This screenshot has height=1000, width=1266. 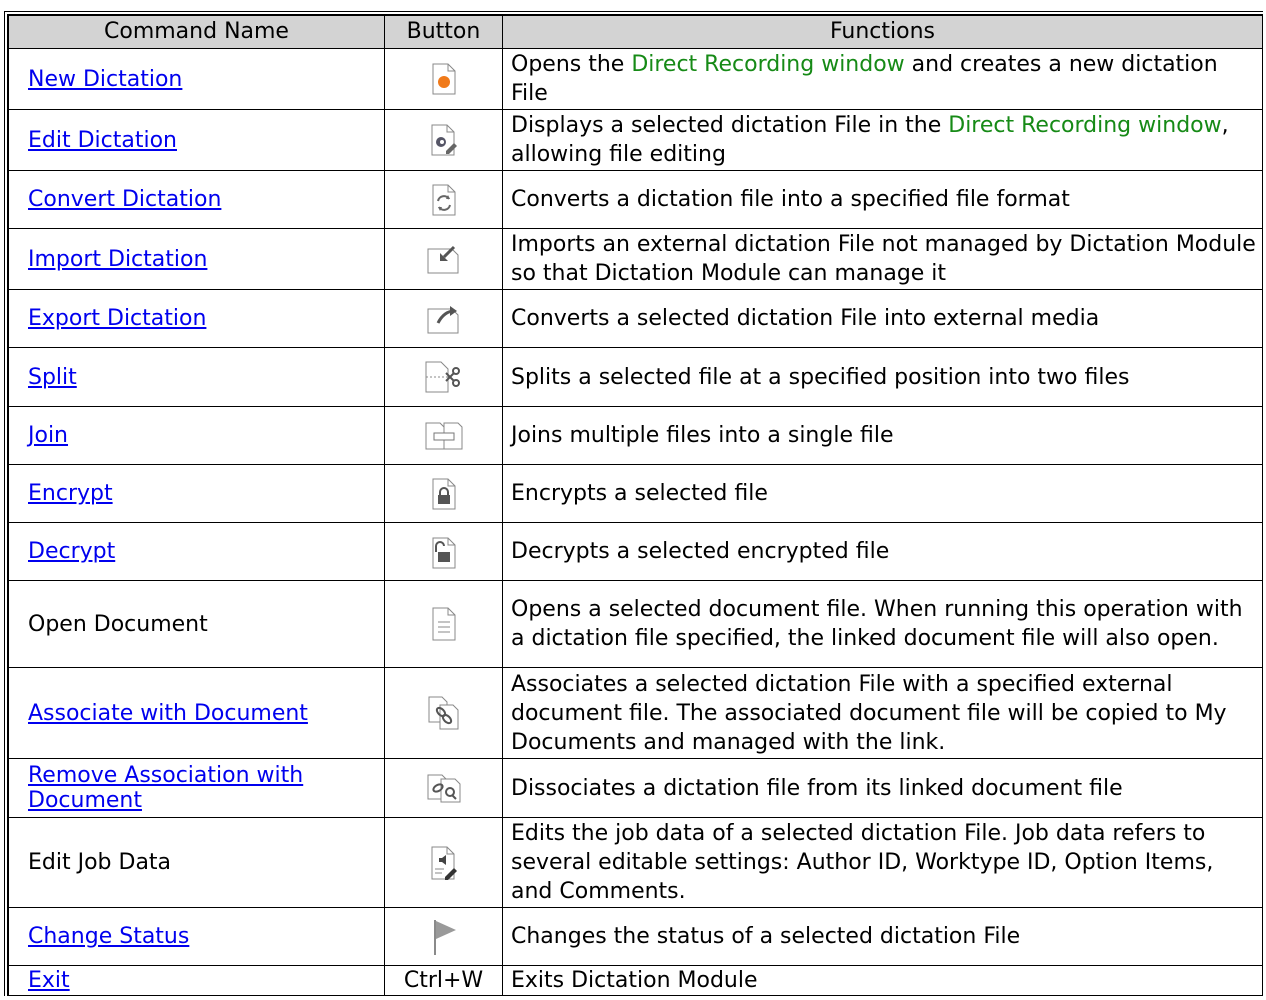 What do you see at coordinates (100, 862) in the screenshot?
I see `command-label-edit-job-data: Edit Job Data` at bounding box center [100, 862].